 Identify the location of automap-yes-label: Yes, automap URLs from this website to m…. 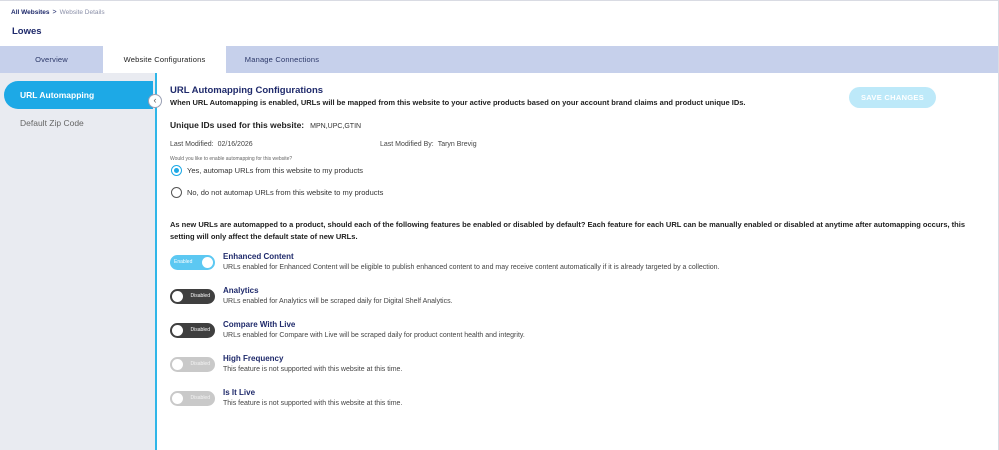
(275, 170).